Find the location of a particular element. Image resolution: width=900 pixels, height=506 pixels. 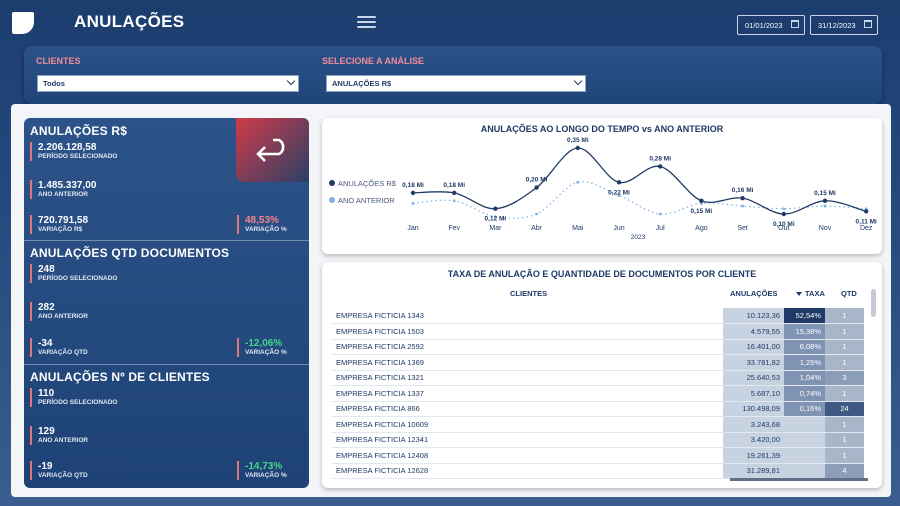

data-label: 0,22 Mi is located at coordinates (619, 192).